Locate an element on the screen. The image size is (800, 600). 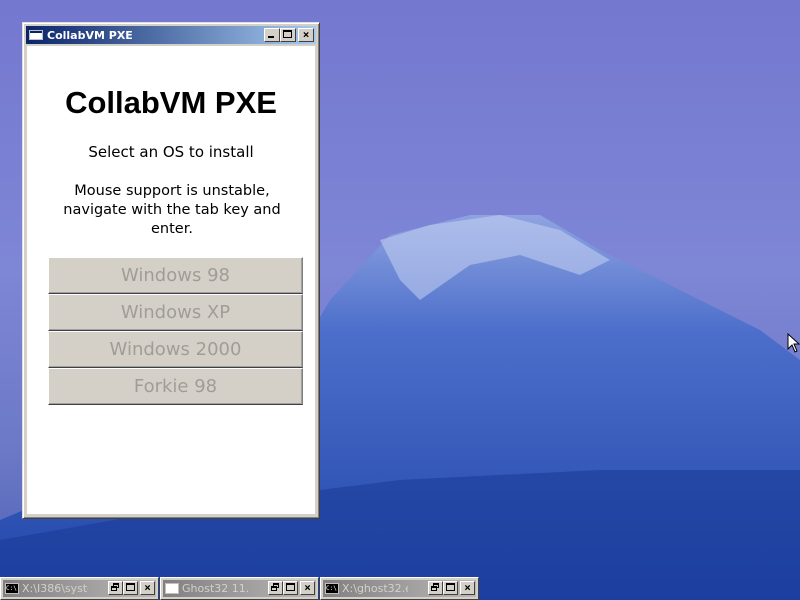
window-title: CollabVM PXE is located at coordinates (90, 35).